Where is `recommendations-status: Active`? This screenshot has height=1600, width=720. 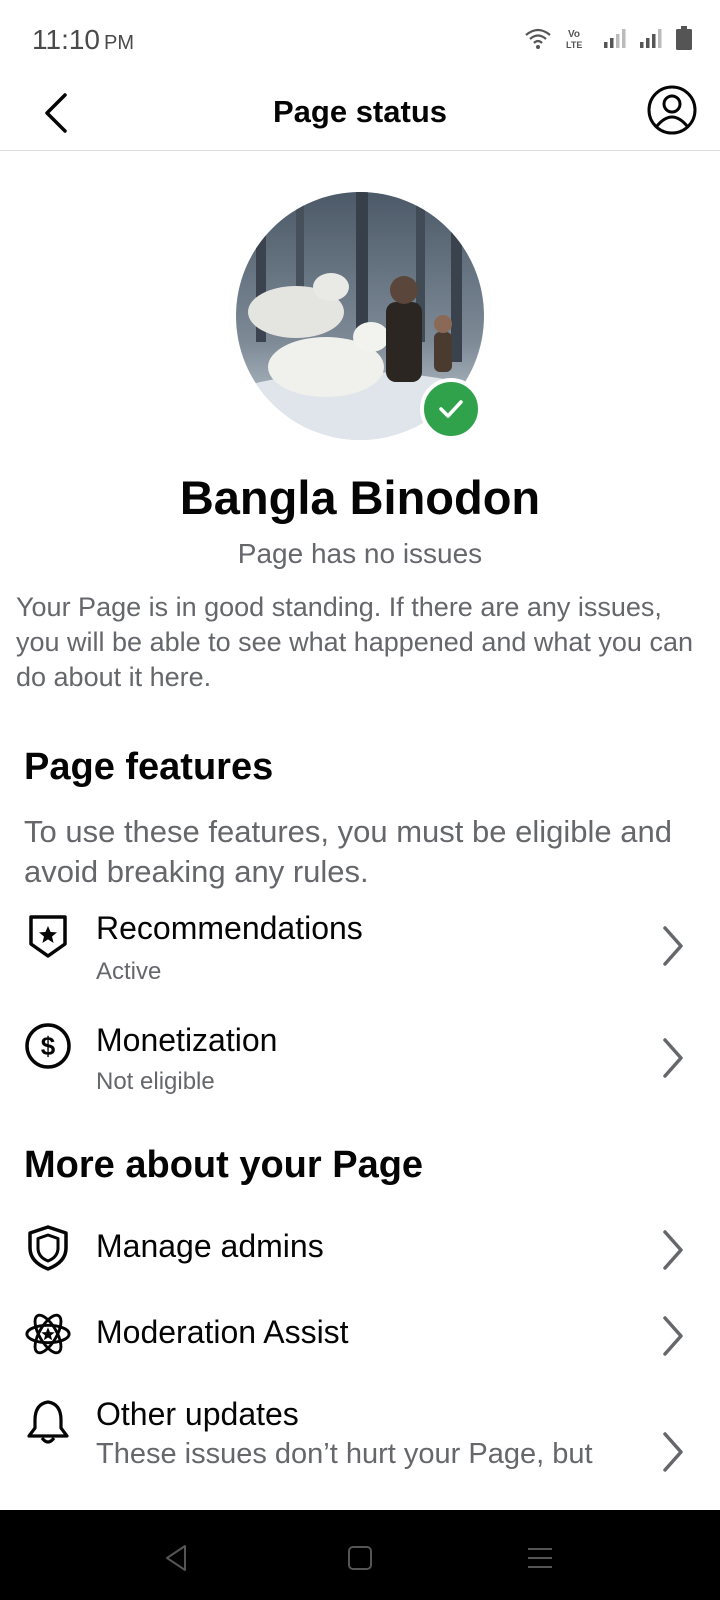 recommendations-status: Active is located at coordinates (129, 971).